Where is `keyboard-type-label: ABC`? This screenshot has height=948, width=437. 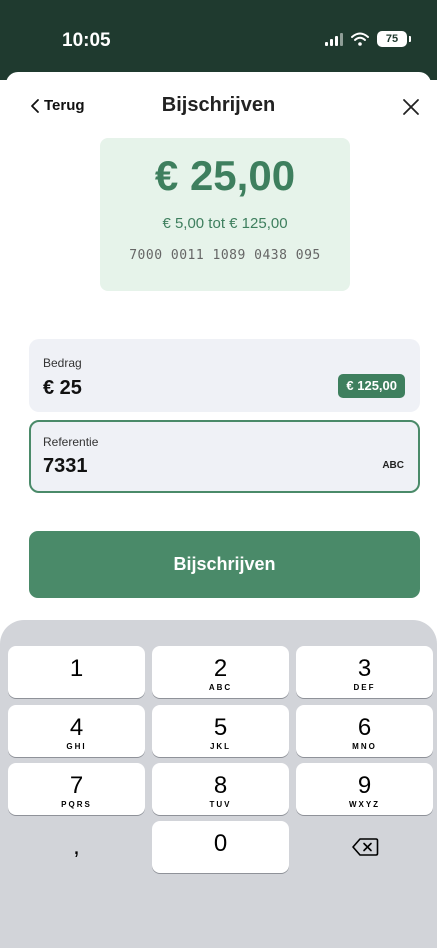
keyboard-type-label: ABC is located at coordinates (393, 465).